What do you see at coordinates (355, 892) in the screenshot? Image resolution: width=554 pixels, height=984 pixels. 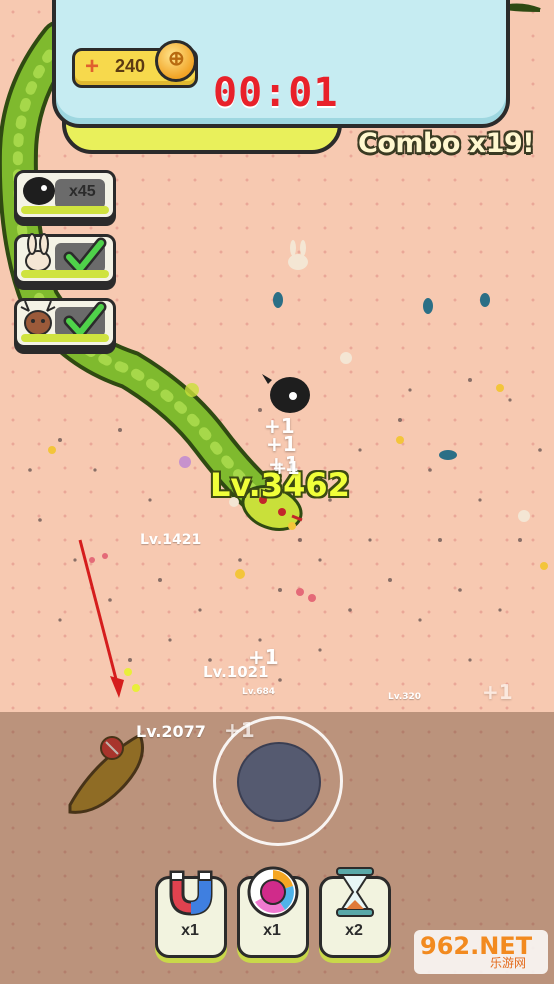 I see `hourglass-icon` at bounding box center [355, 892].